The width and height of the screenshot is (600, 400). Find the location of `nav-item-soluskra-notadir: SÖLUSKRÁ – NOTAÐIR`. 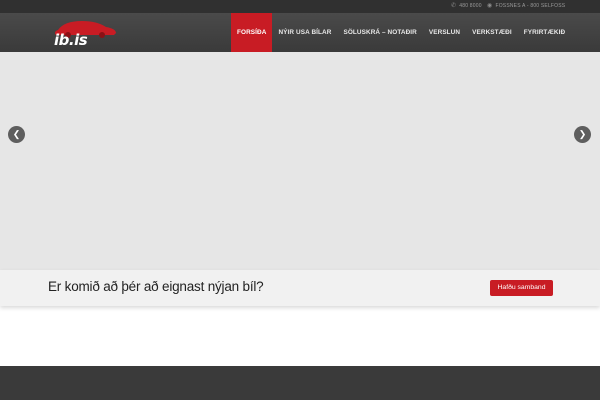

nav-item-soluskra-notadir: SÖLUSKRÁ – NOTAÐIR is located at coordinates (379, 32).